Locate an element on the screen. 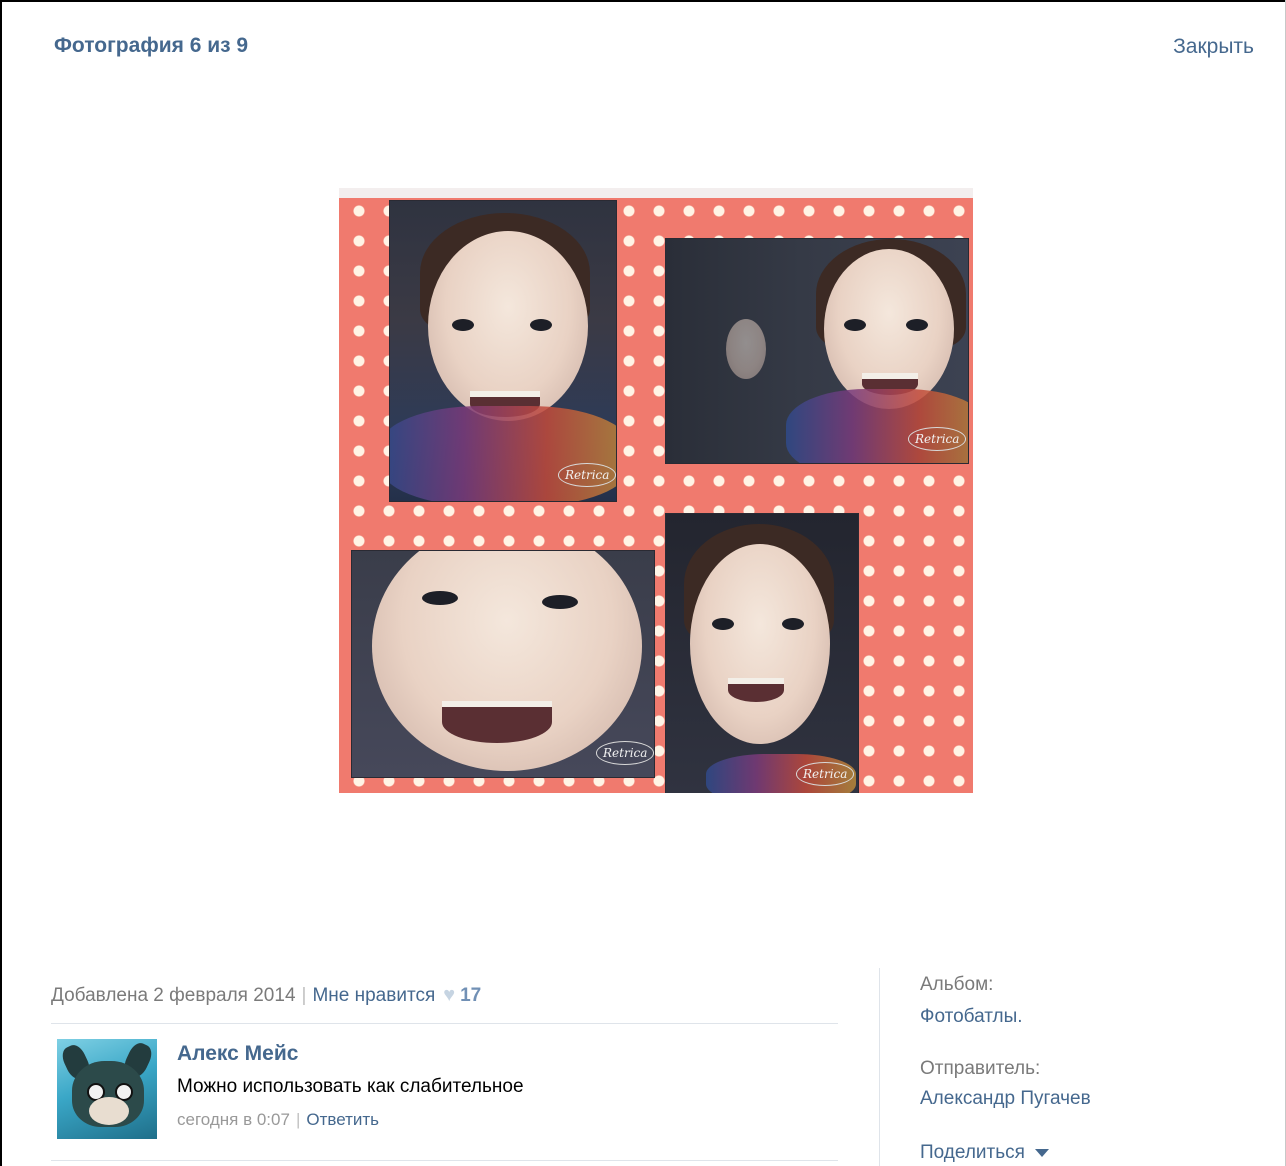  chevron-down-icon is located at coordinates (1041, 1152).